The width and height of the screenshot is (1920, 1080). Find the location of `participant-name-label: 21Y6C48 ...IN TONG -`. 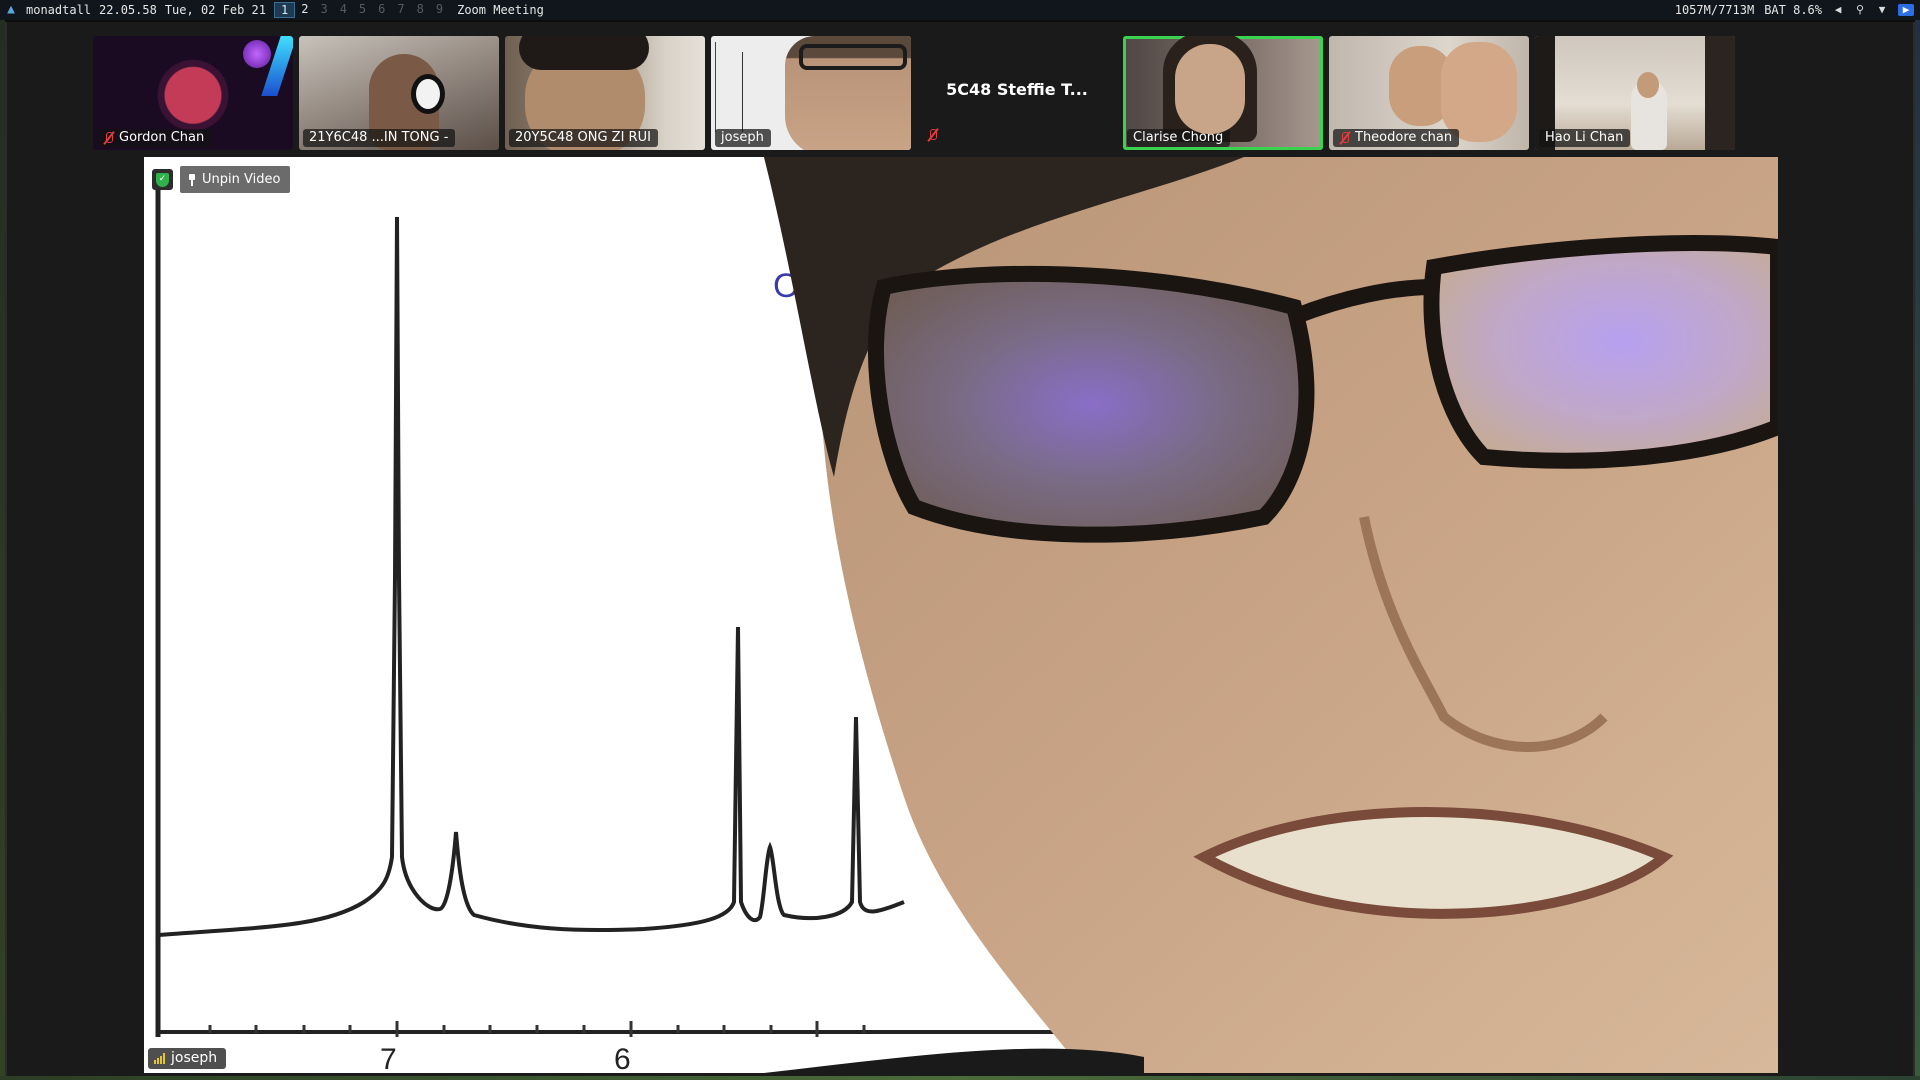

participant-name-label: 21Y6C48 ...IN TONG - is located at coordinates (379, 138).